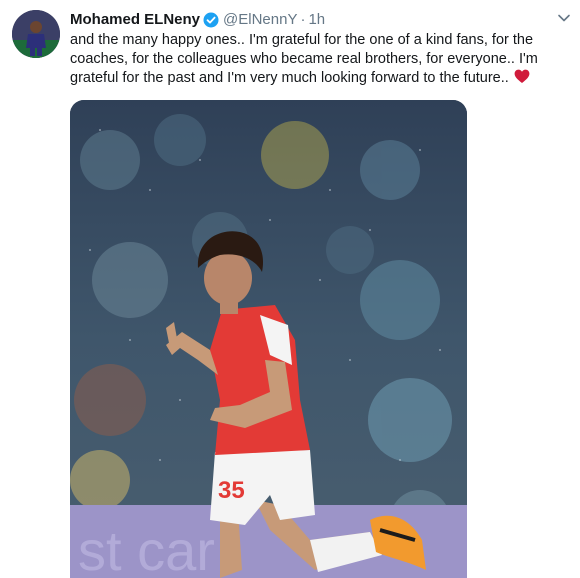 This screenshot has width=580, height=578. What do you see at coordinates (260, 20) in the screenshot?
I see `author-handle: @ElNennY` at bounding box center [260, 20].